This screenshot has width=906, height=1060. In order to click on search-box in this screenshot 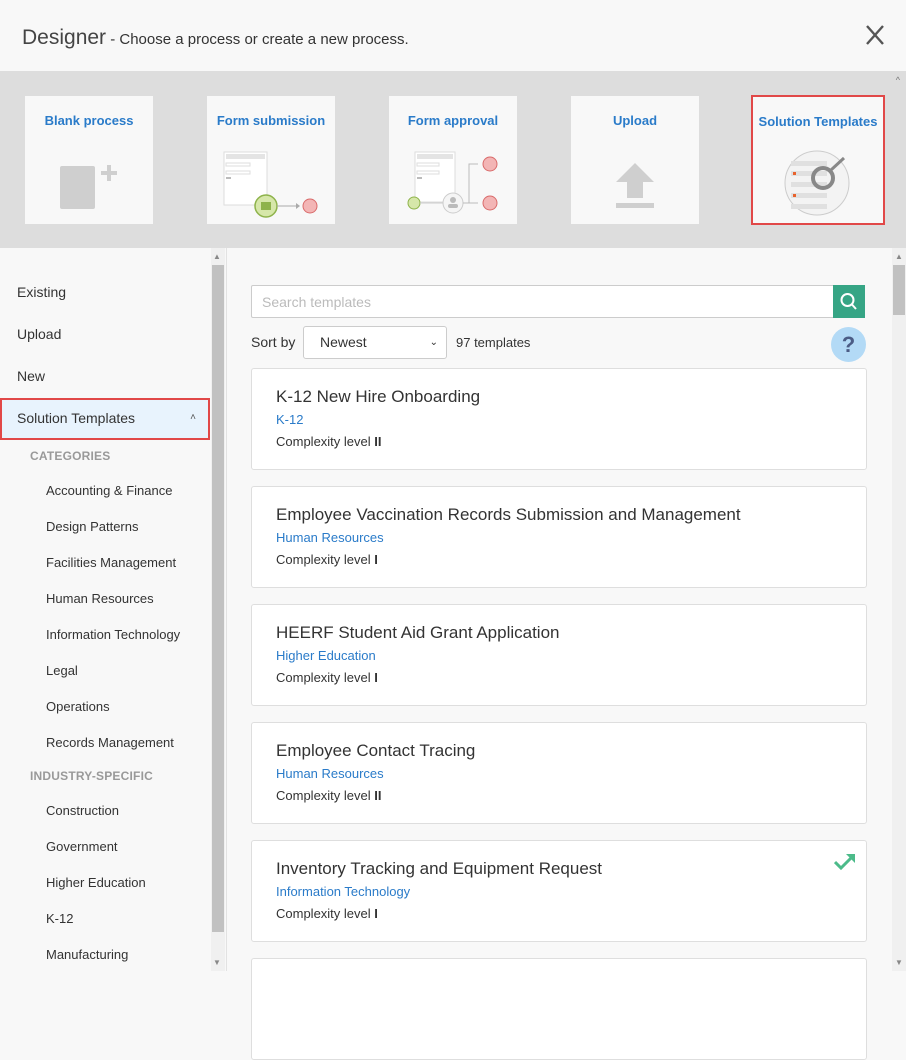, I will do `click(558, 301)`.